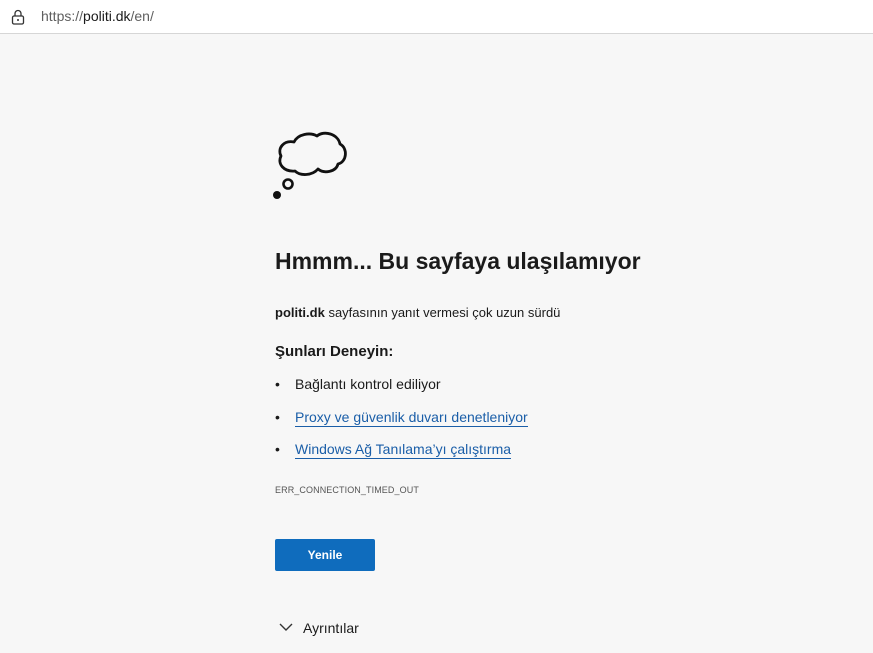  I want to click on details-label: Ayrıntılar, so click(331, 628).